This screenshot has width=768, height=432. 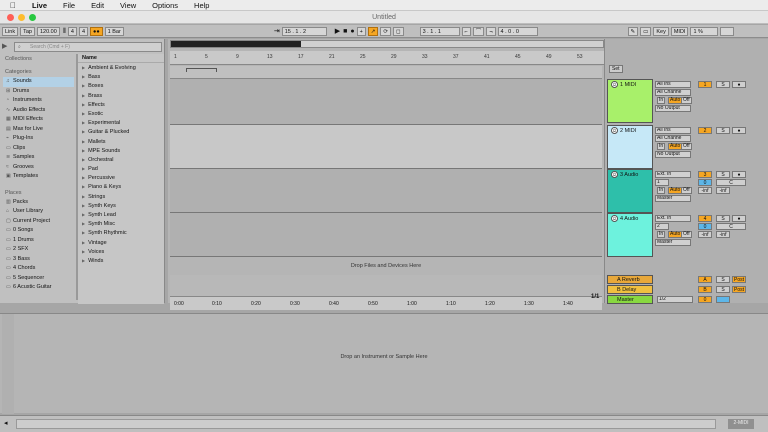 I want to click on track-activator-button: 2, so click(x=705, y=130).